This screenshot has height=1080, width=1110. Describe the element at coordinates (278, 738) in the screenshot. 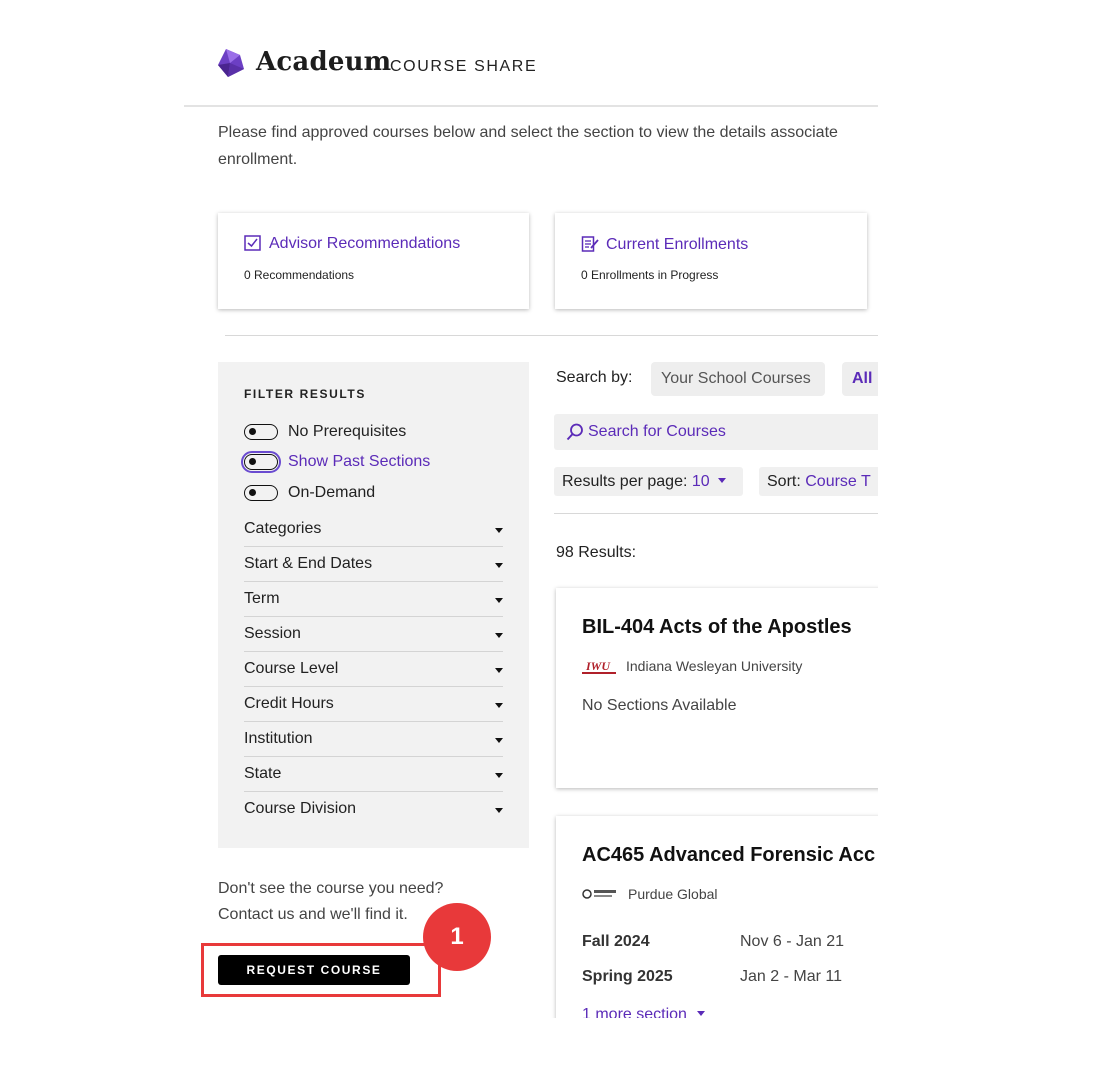

I see `facet-label: Institution` at that location.